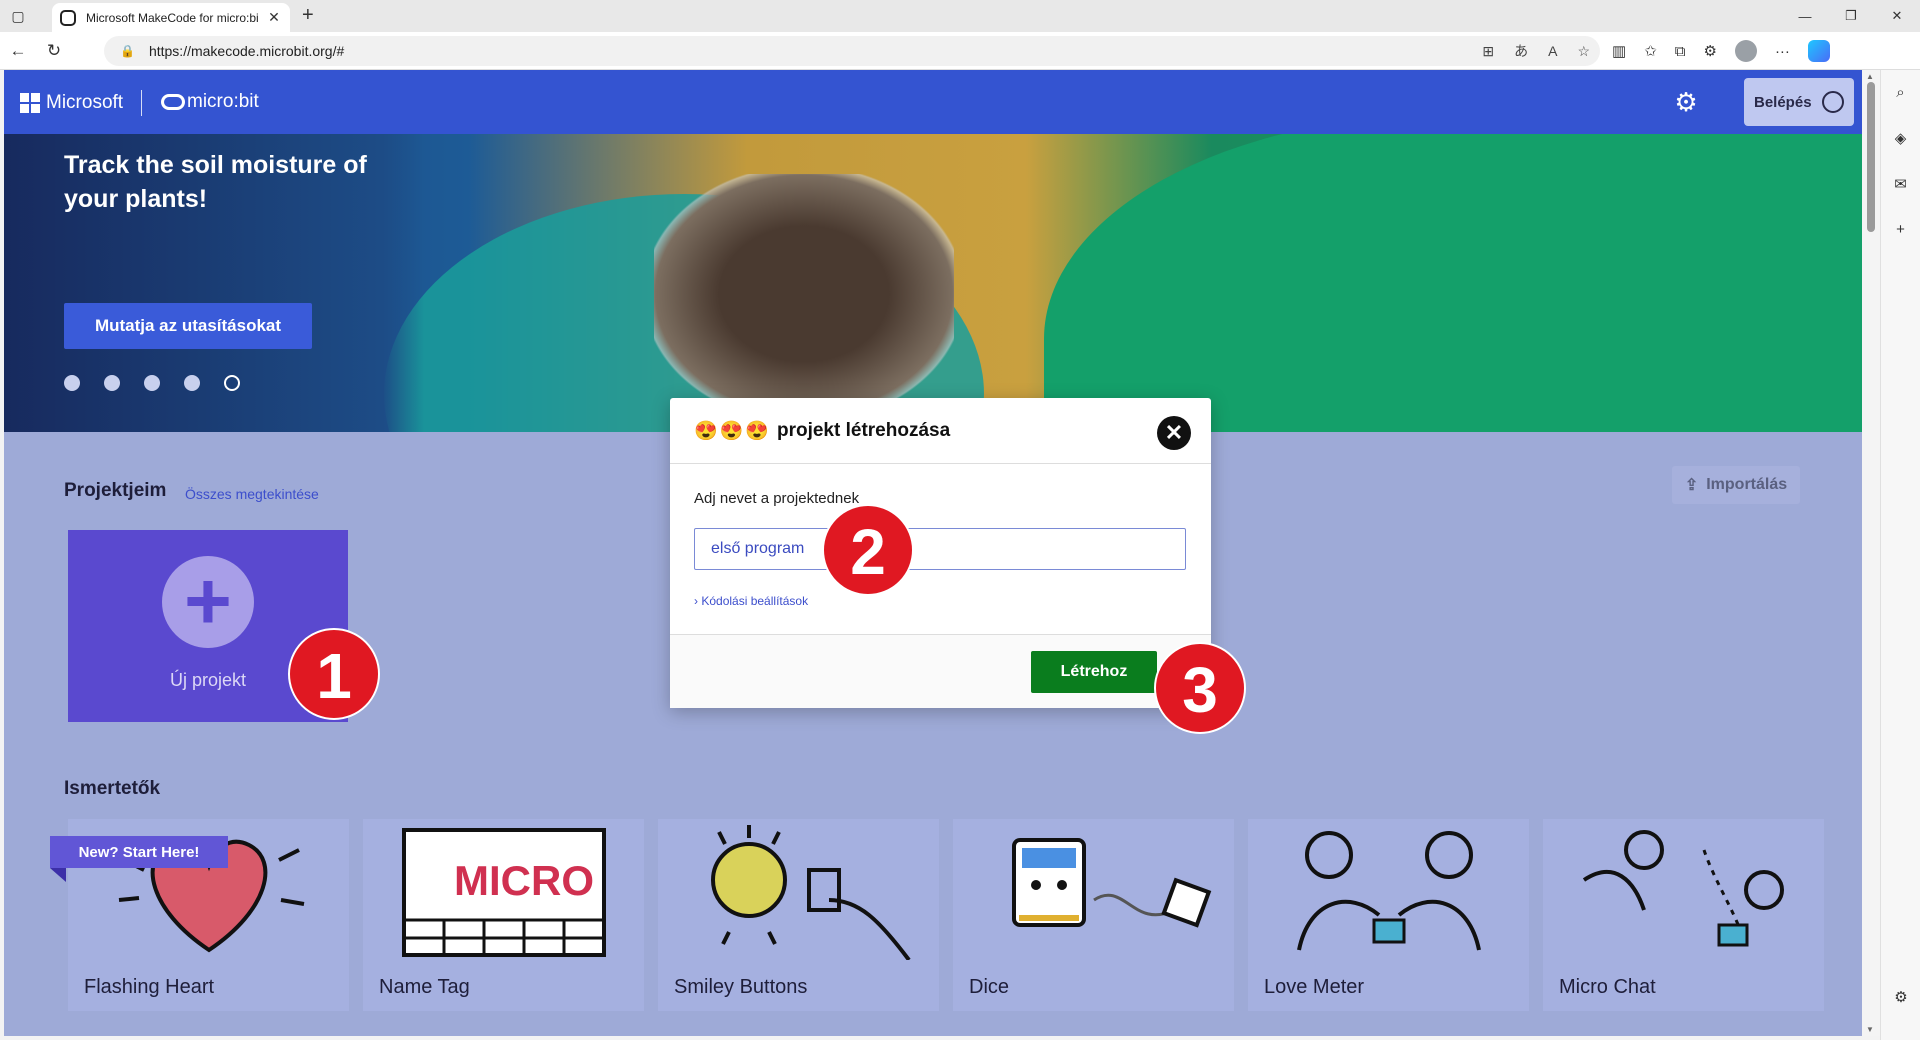 The image size is (1920, 1040). Describe the element at coordinates (1683, 890) in the screenshot. I see `chat-icon` at that location.